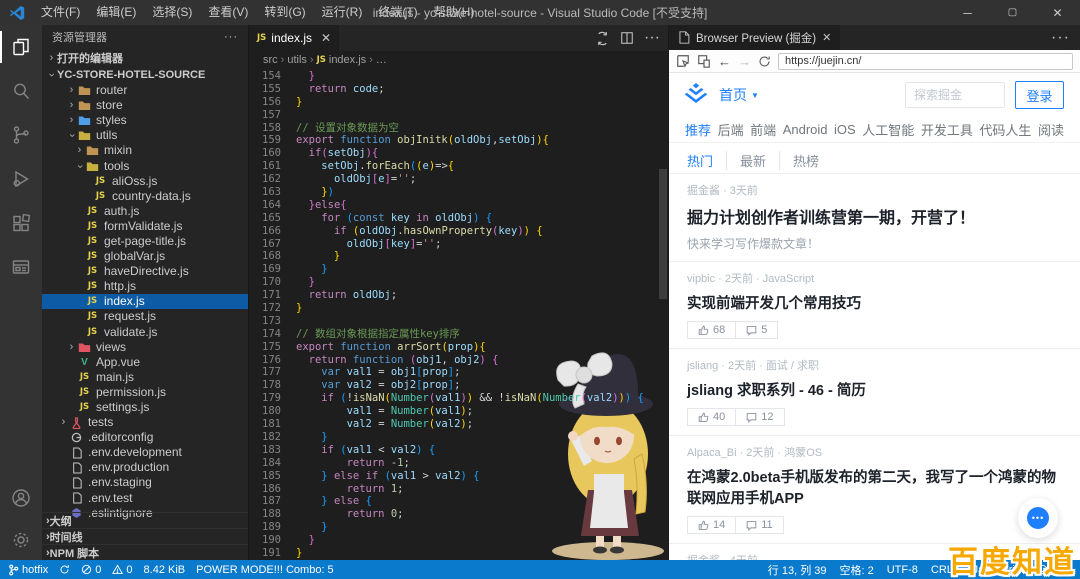 The image size is (1080, 579). I want to click on article-1: vipbic · 2天前 · JavaScript 实现前端开发几个常用技巧 68 5, so click(874, 305).